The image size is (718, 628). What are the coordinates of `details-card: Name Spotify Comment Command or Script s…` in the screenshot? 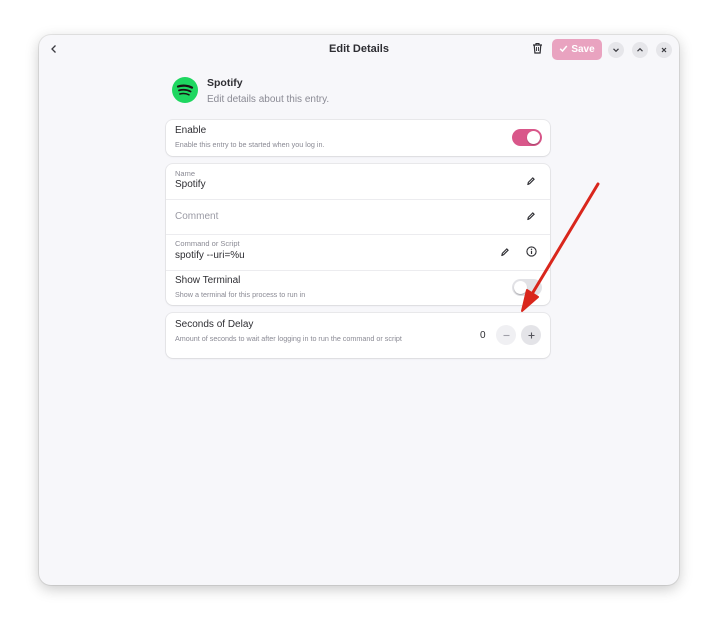 It's located at (358, 234).